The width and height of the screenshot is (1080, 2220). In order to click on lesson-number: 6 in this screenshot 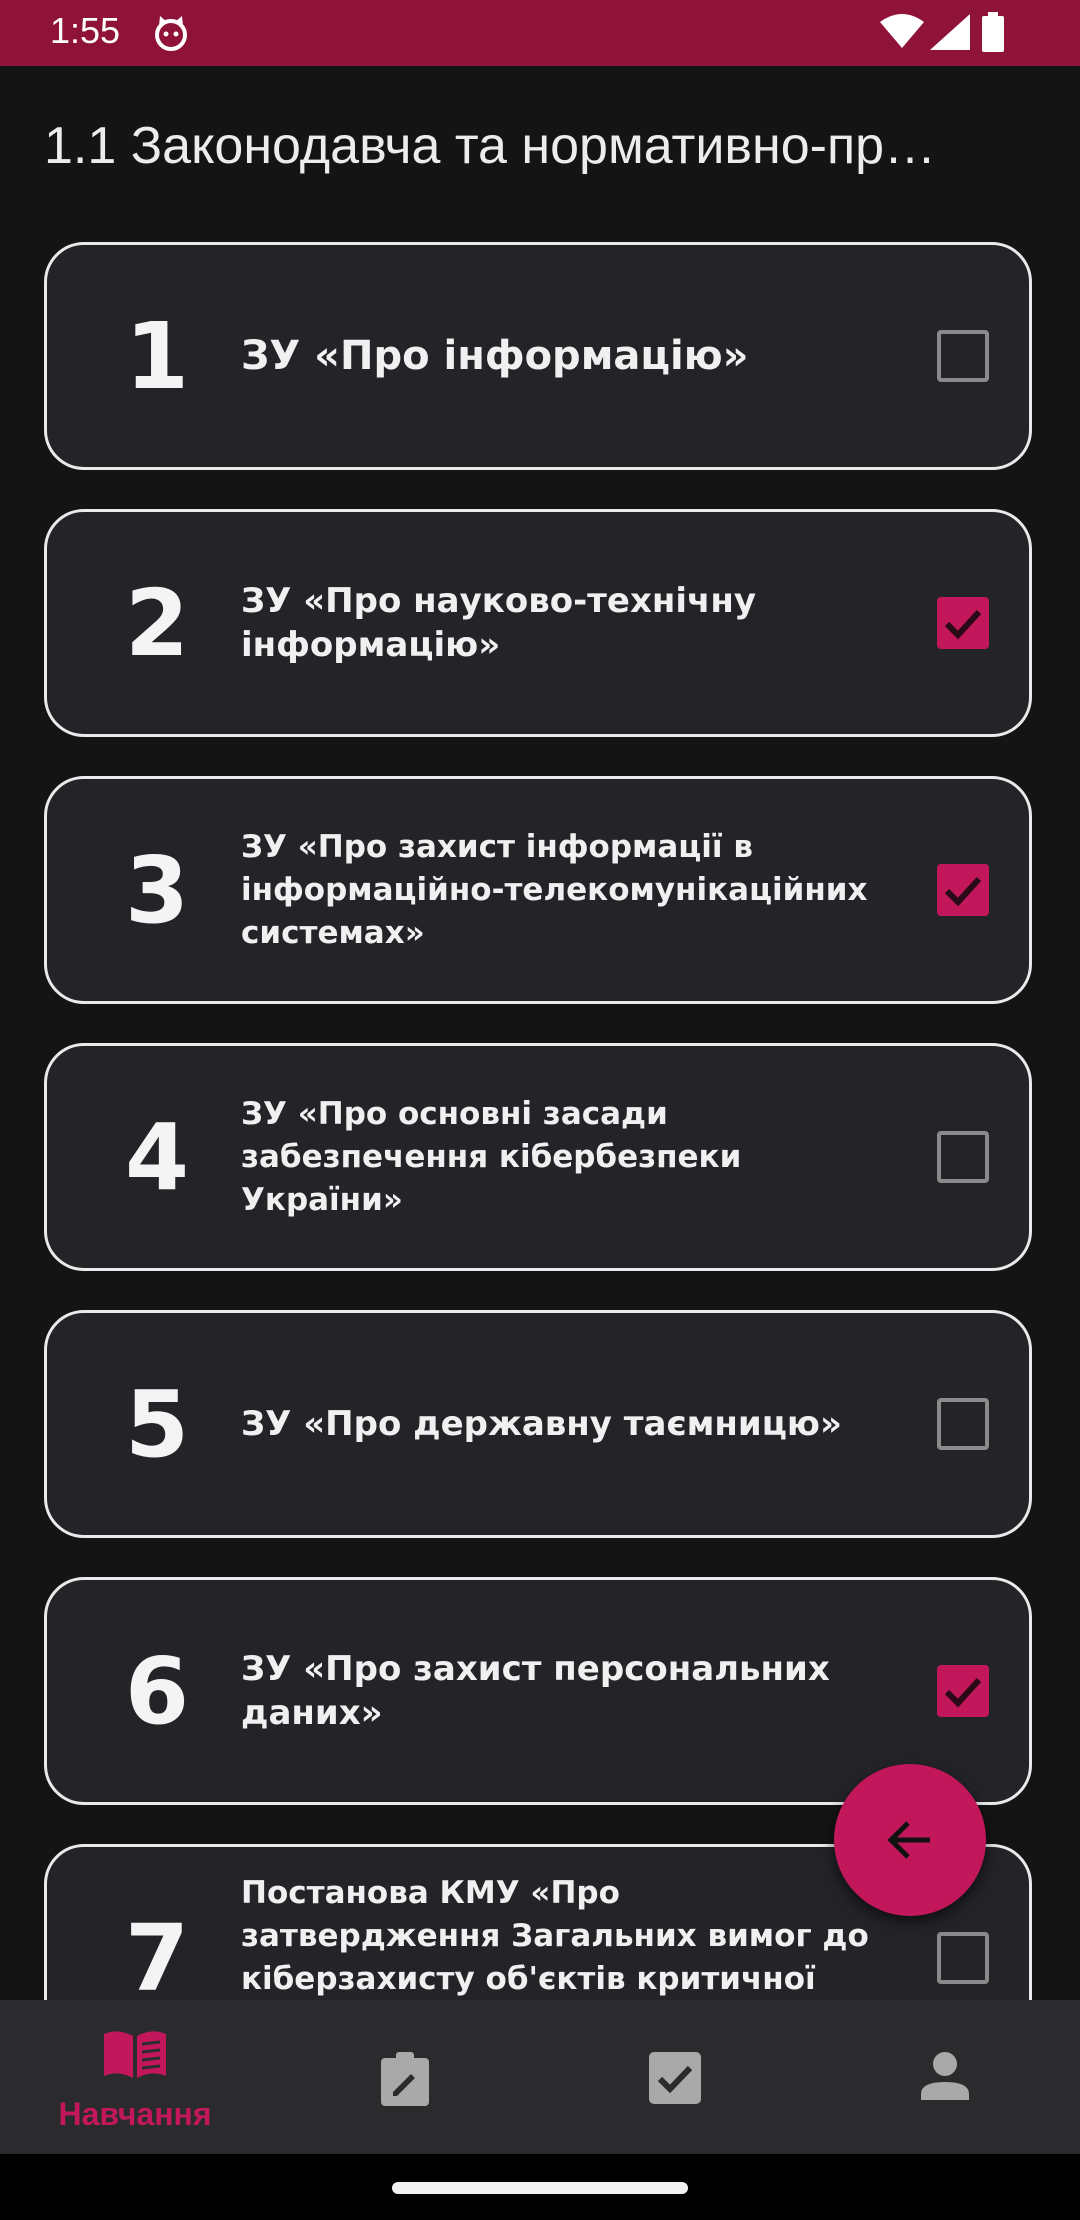, I will do `click(156, 1691)`.